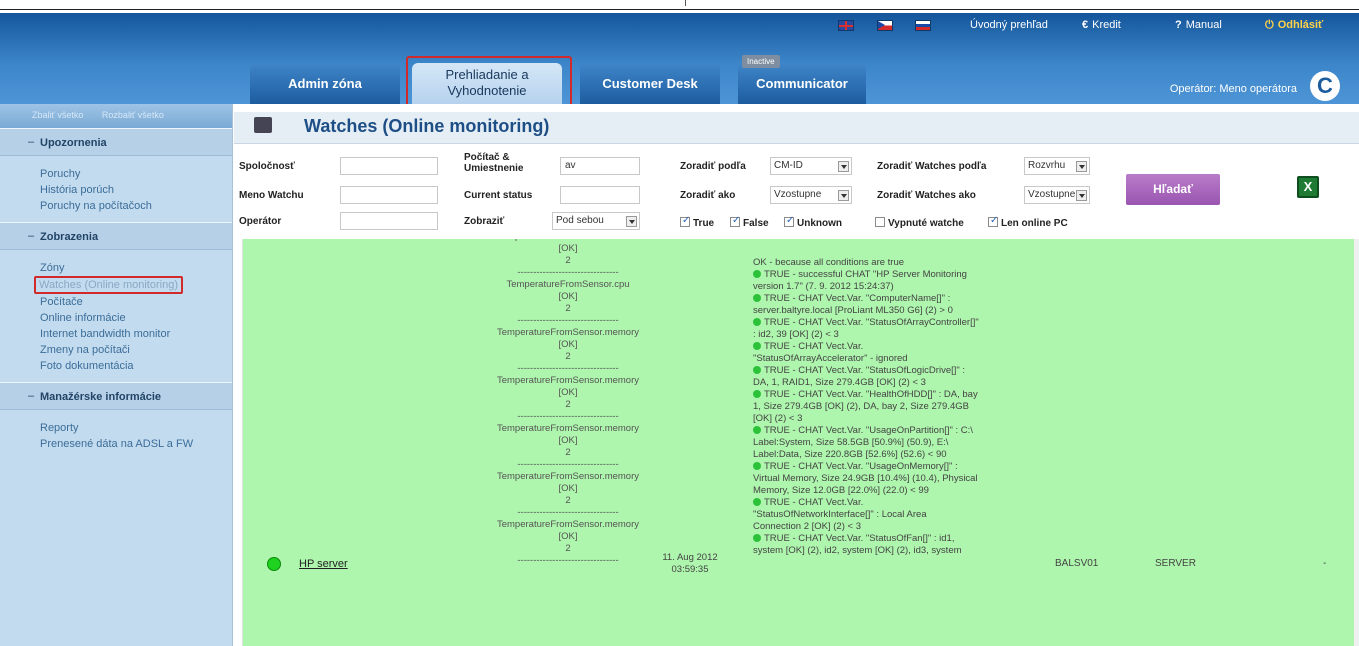 This screenshot has width=1359, height=646. Describe the element at coordinates (1198, 25) in the screenshot. I see `manual-link: ? Manual` at that location.